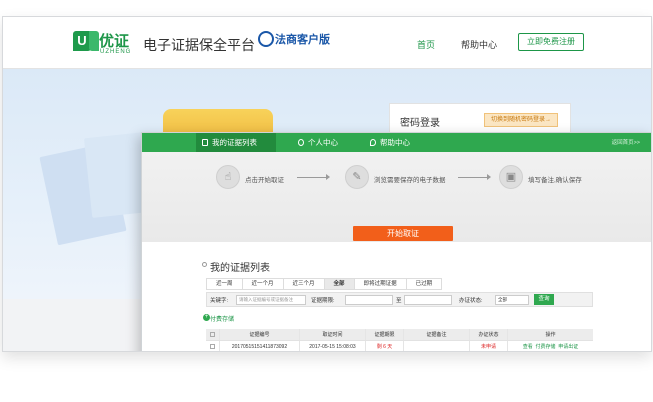 This screenshot has width=653, height=402. I want to click on table-header: 证据编号 取证时间 证据期限 证据备注 办证状态 操作, so click(399, 335).